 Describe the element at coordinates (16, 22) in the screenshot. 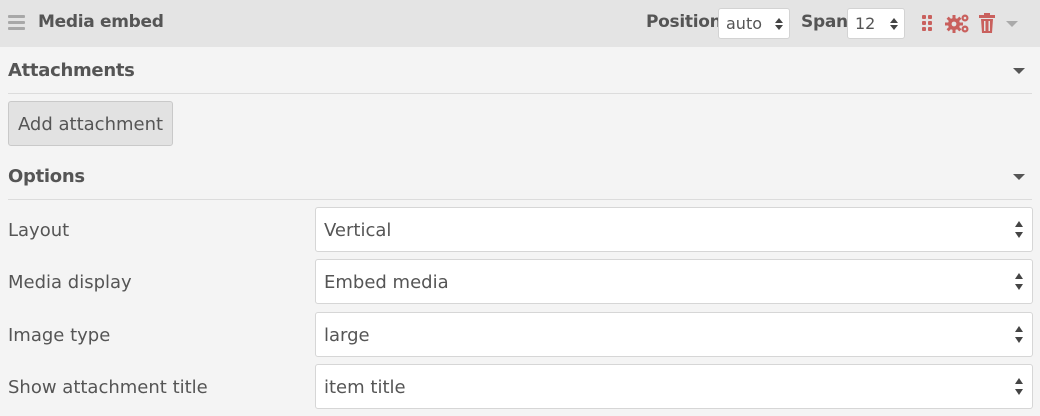

I see `drag-handle-icon` at that location.